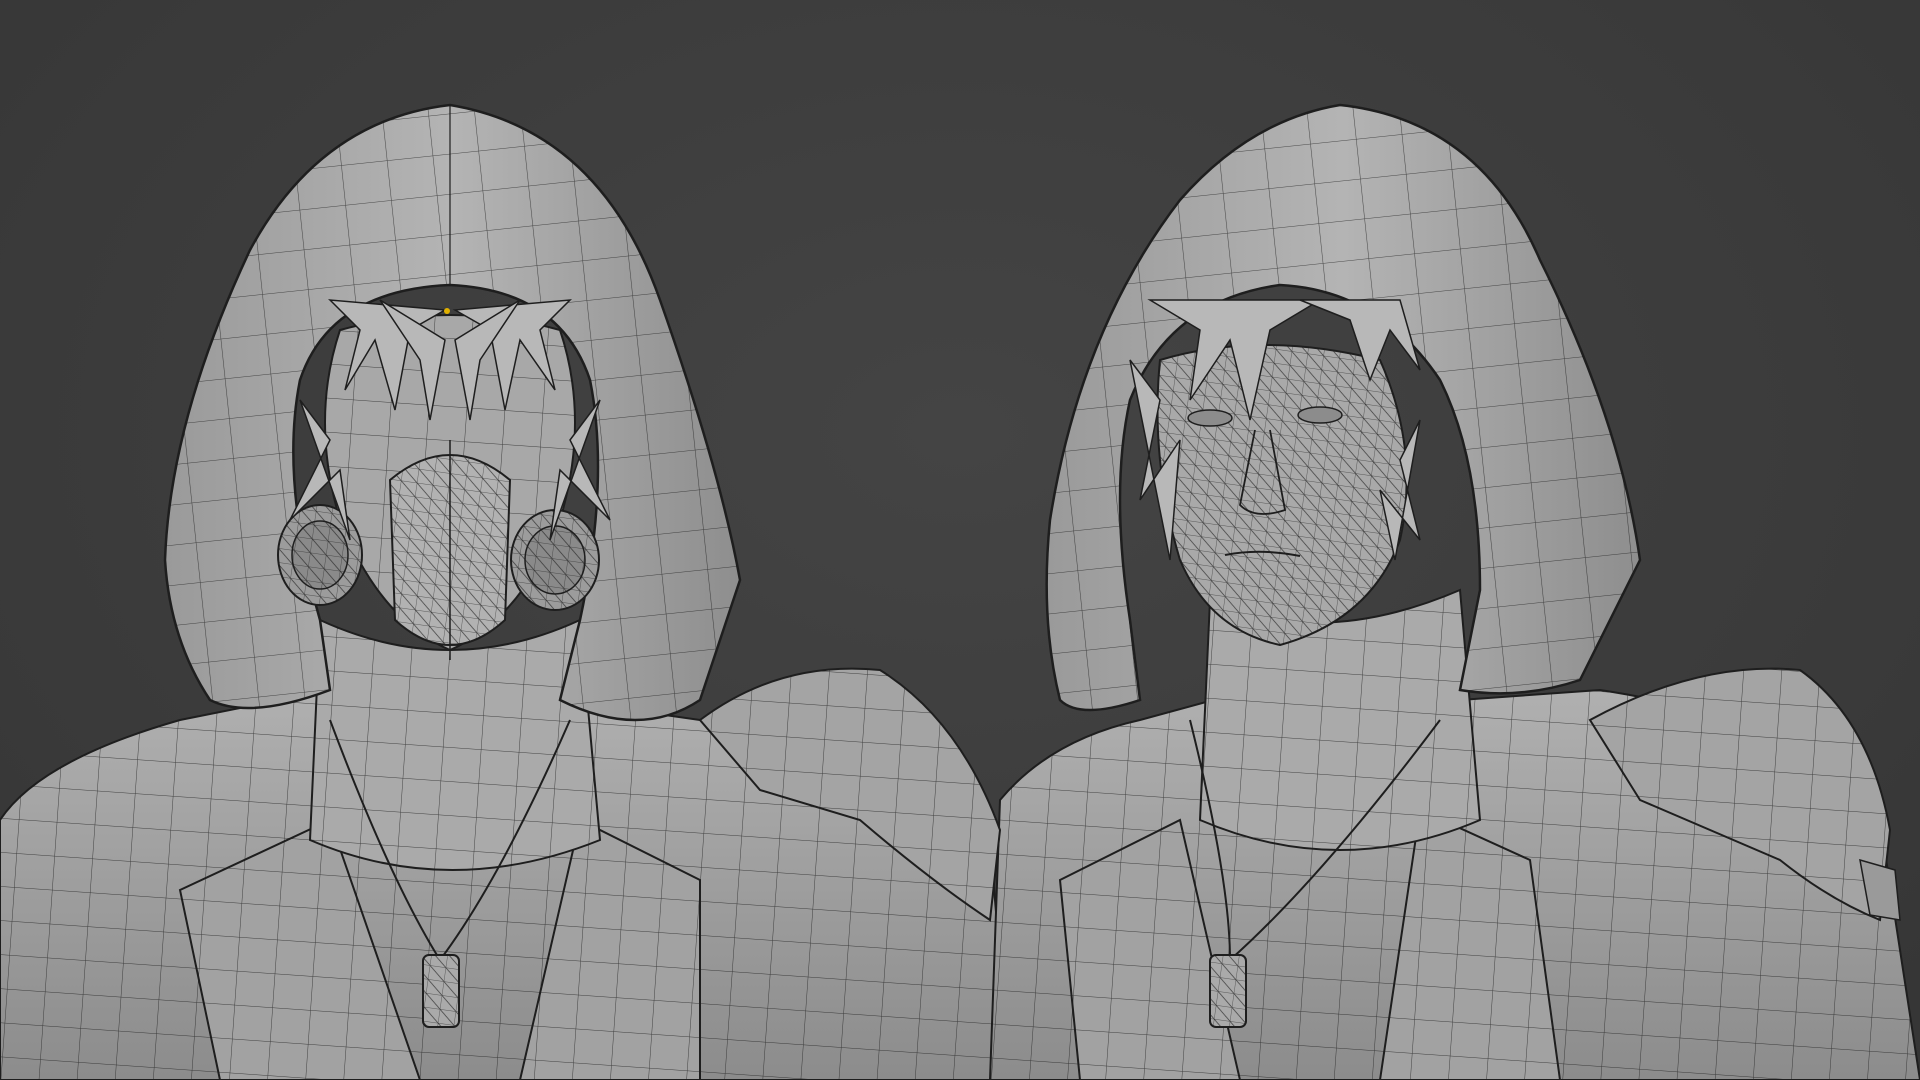 The image size is (1920, 1080). I want to click on eye-right, so click(1320, 415).